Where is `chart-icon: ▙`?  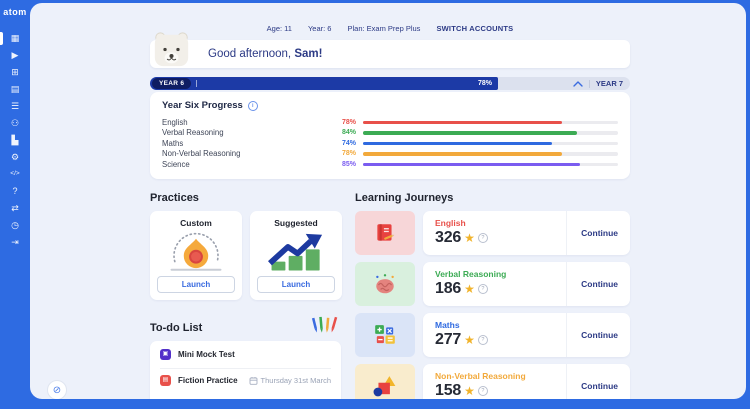 chart-icon: ▙ is located at coordinates (15, 140).